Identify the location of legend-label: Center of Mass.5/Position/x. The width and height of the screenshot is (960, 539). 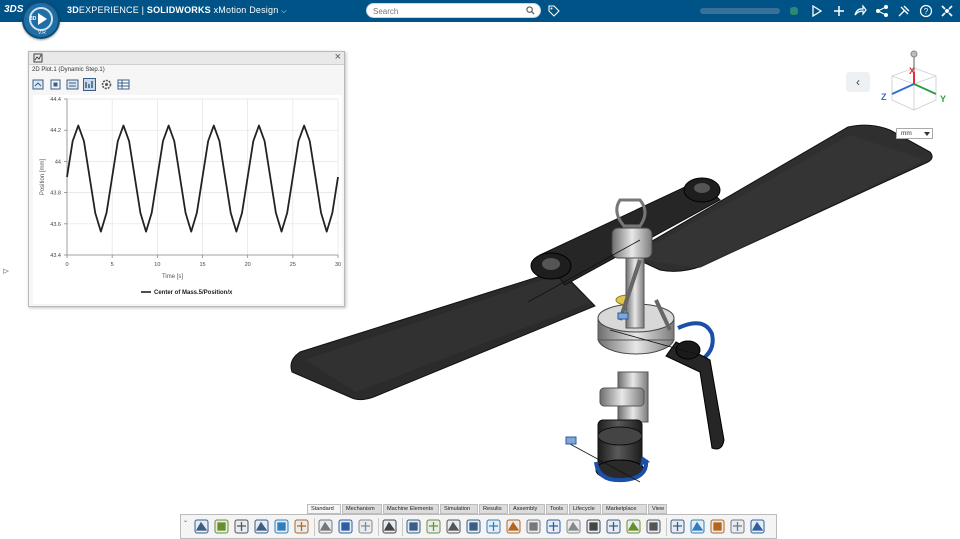
(193, 293).